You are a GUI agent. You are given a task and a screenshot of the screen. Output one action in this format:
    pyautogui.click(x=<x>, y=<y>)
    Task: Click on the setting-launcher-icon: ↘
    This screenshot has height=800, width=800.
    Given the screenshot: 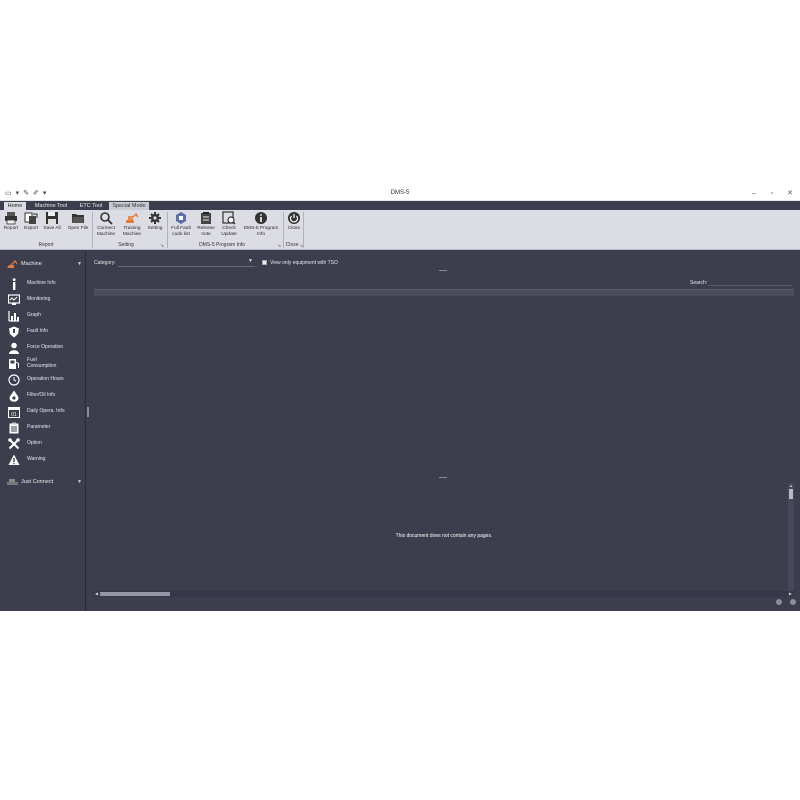 What is the action you would take?
    pyautogui.click(x=162, y=246)
    